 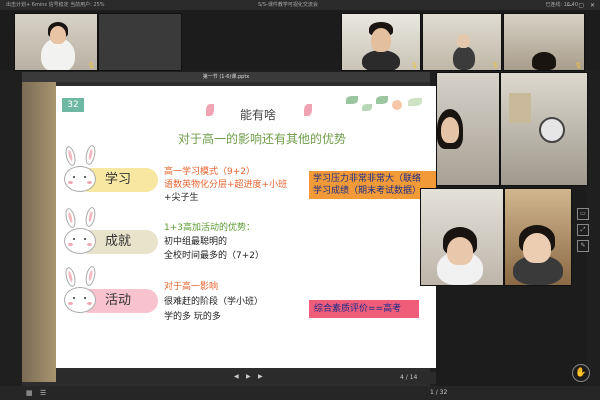 What do you see at coordinates (261, 139) in the screenshot?
I see `slide-subtitle: 对于高一的影响还有其他的优势` at bounding box center [261, 139].